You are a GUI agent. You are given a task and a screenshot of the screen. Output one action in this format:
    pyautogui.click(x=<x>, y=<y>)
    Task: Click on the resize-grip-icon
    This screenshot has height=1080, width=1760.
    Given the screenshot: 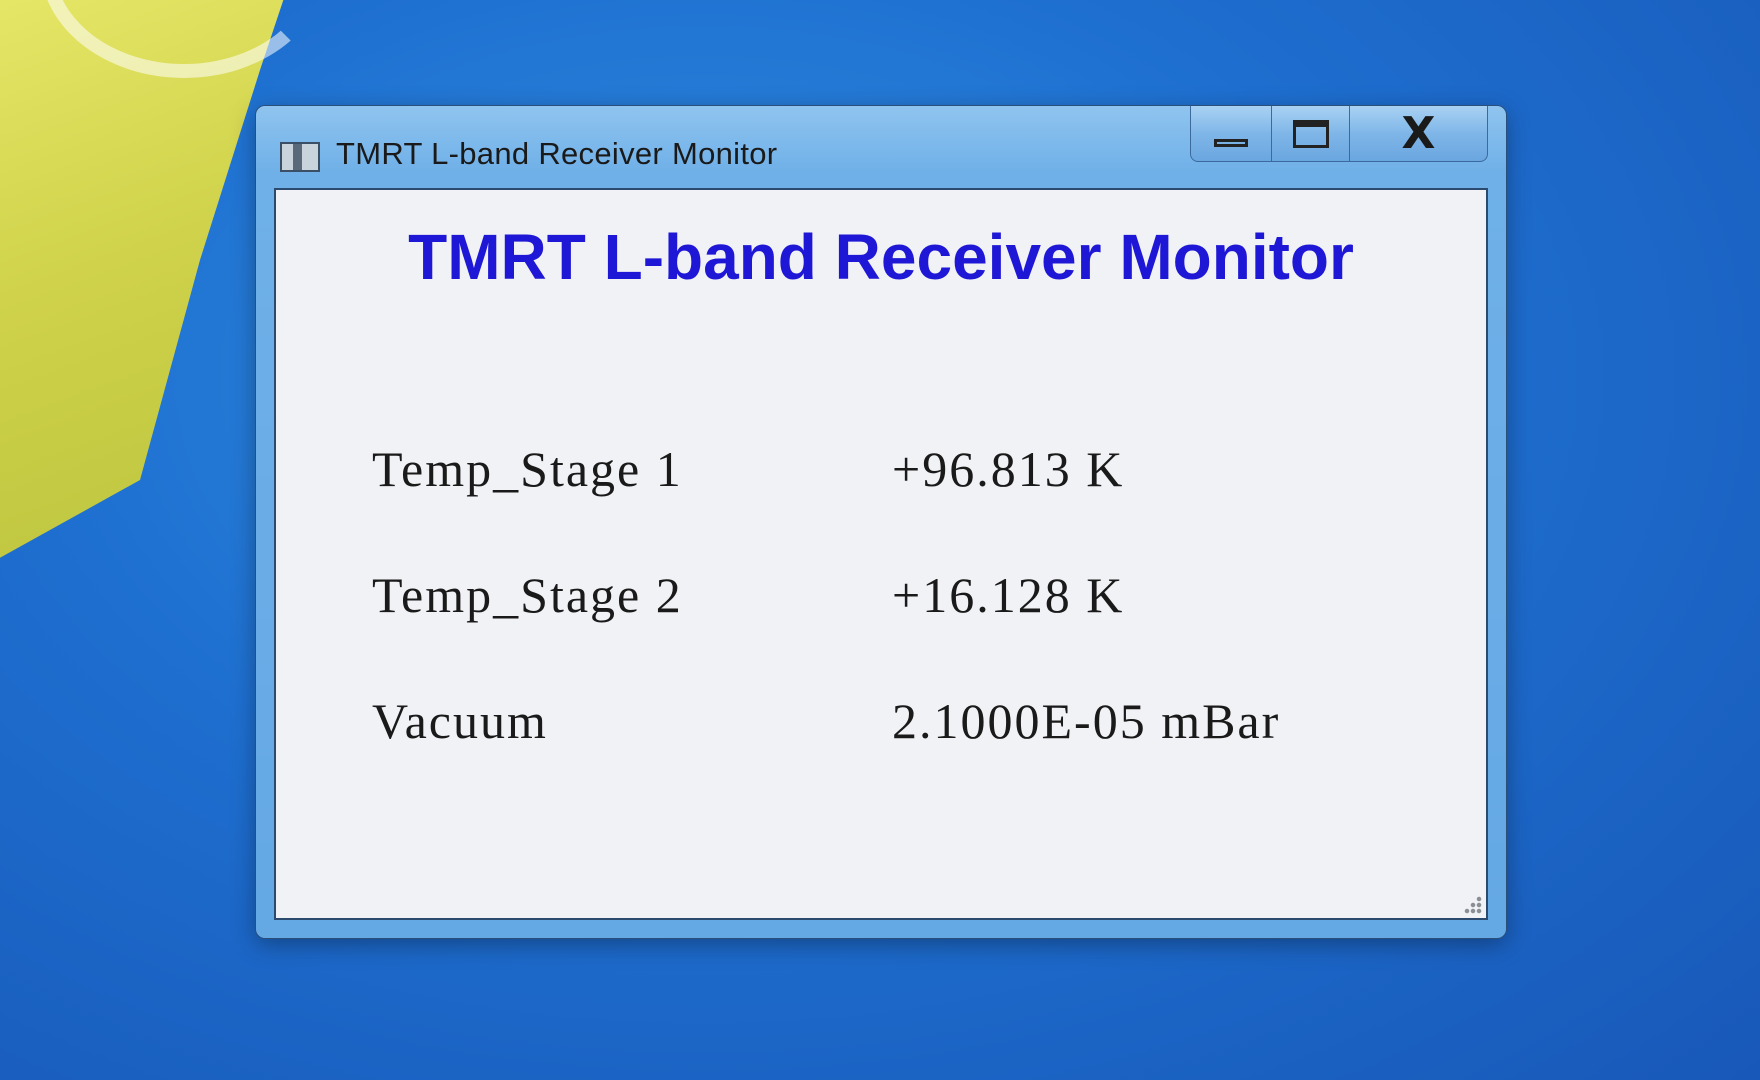 What is the action you would take?
    pyautogui.click(x=1471, y=903)
    